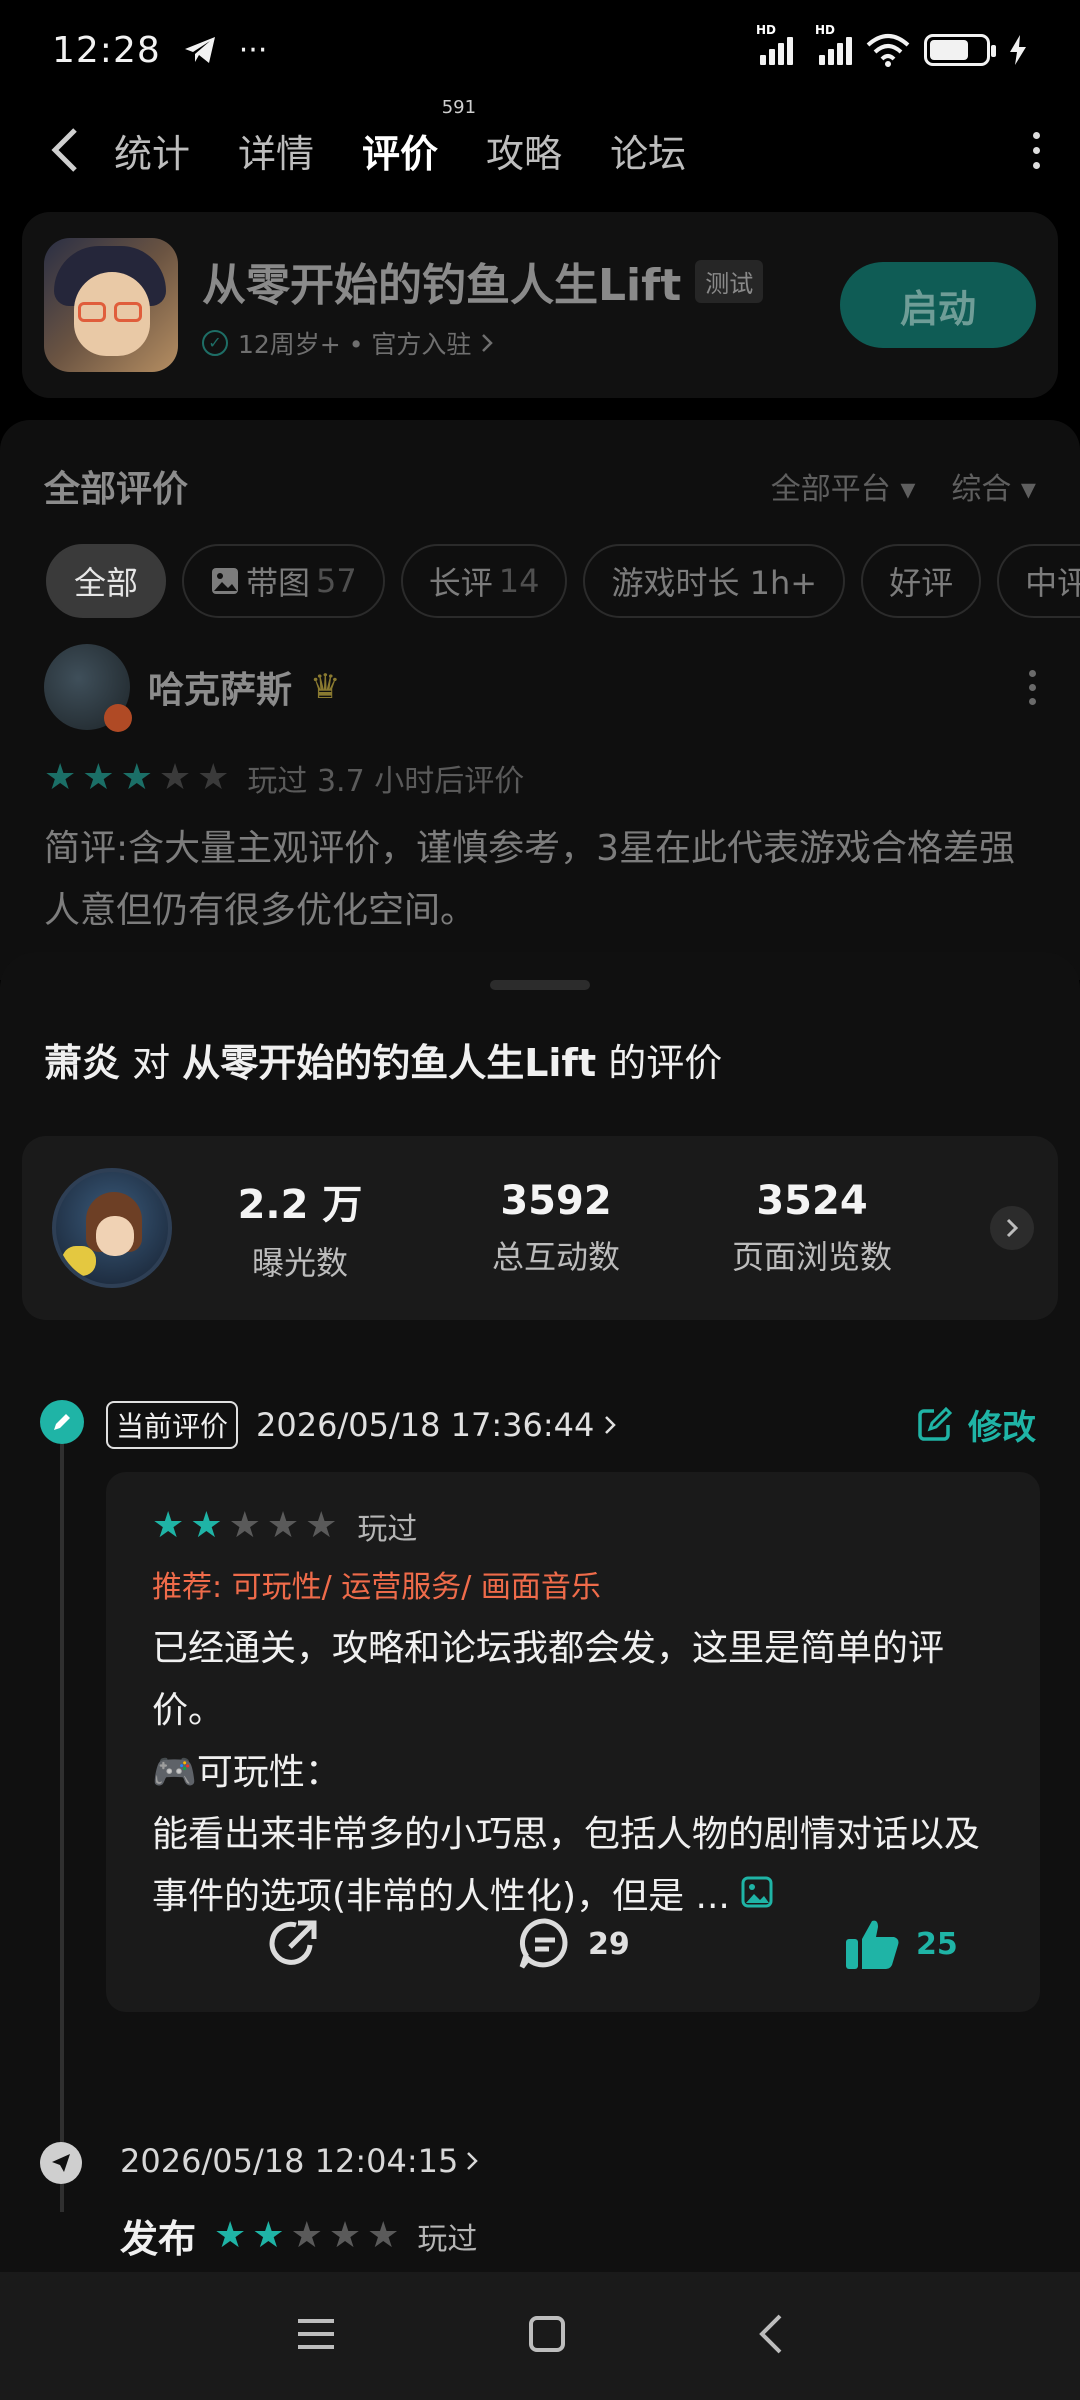 The width and height of the screenshot is (1080, 2400). I want to click on share-icon, so click(293, 1942).